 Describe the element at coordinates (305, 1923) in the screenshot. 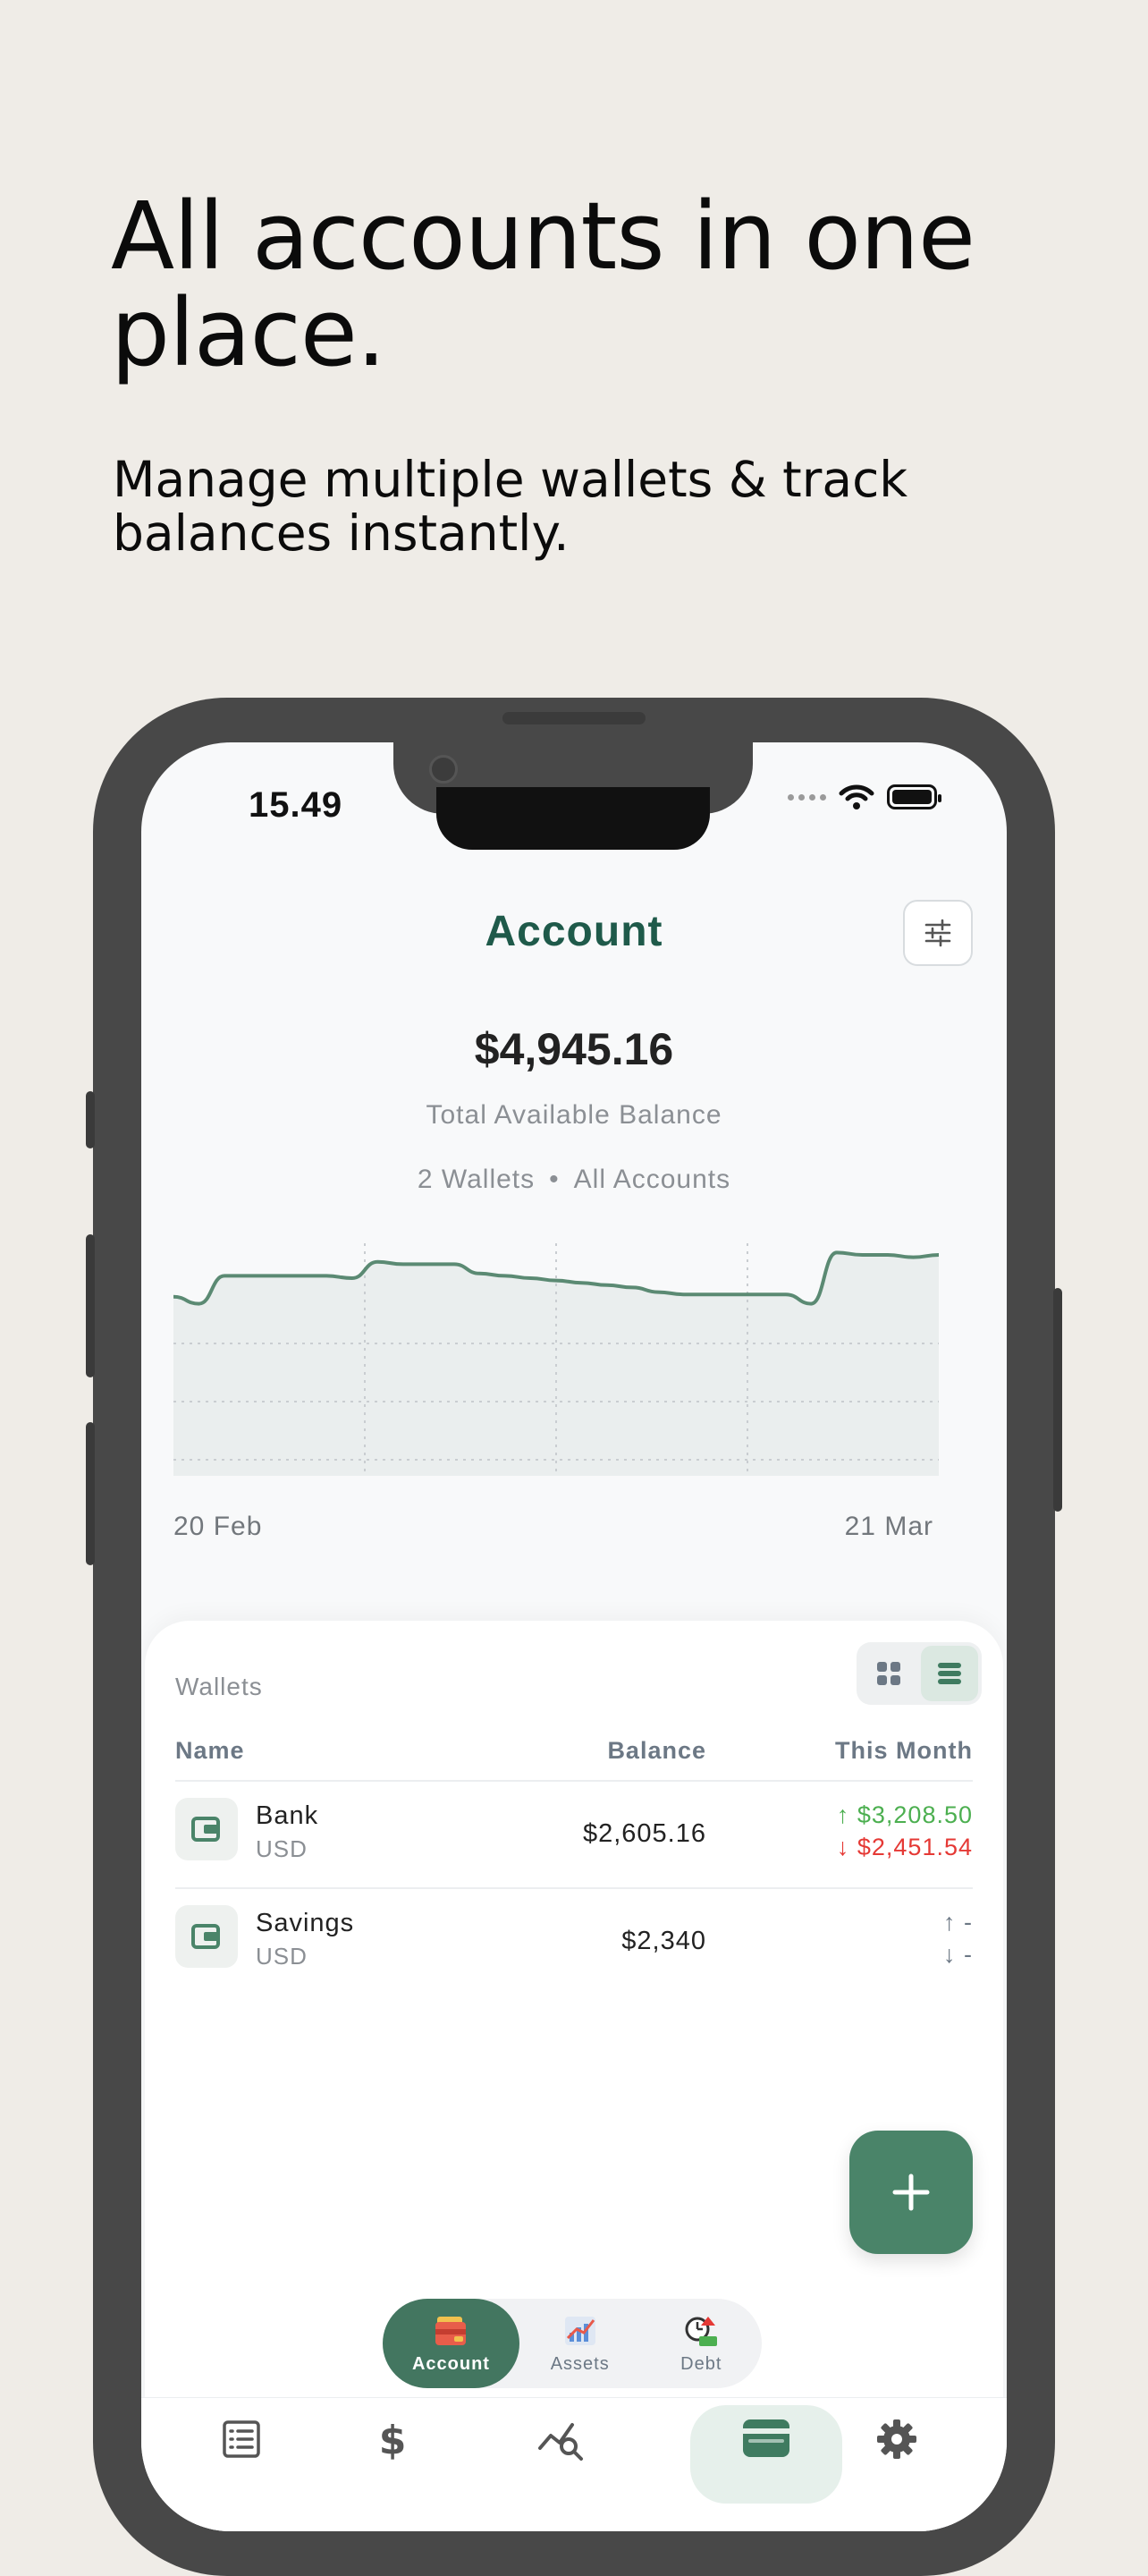

I see `wallet-name: Savings` at that location.